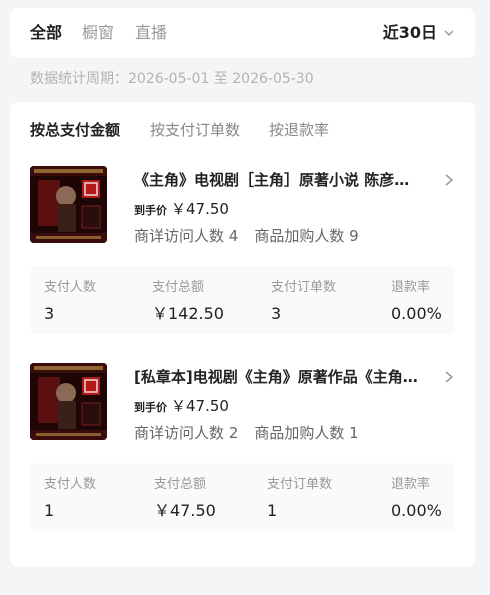 This screenshot has height=595, width=490. Describe the element at coordinates (303, 302) in the screenshot. I see `metric-orders: 支付订单数 3` at that location.